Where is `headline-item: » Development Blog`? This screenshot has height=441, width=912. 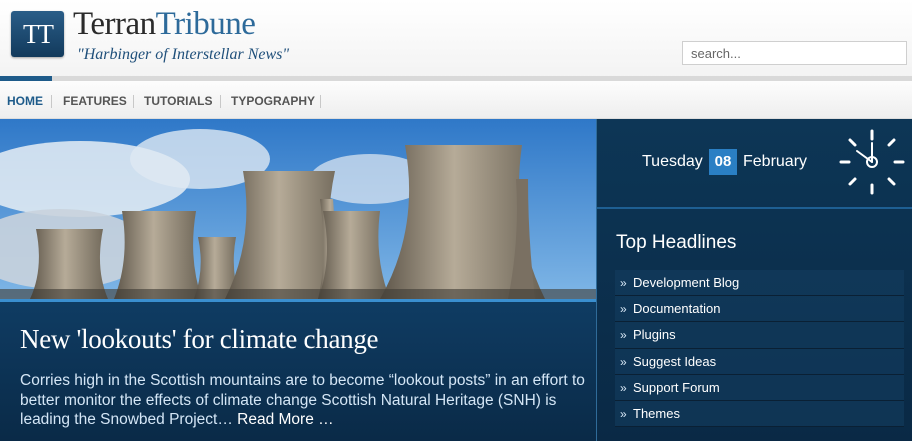 headline-item: » Development Blog is located at coordinates (759, 283).